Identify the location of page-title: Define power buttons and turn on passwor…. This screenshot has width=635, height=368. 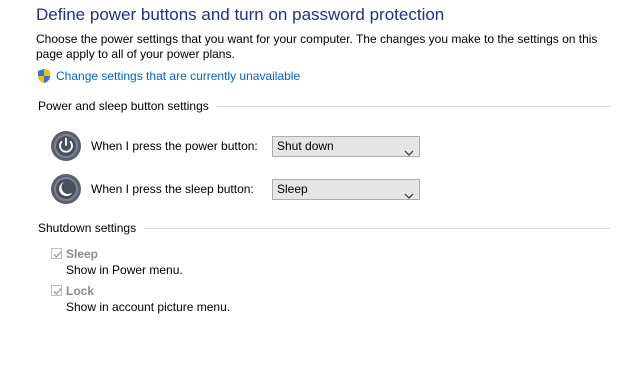
(240, 14).